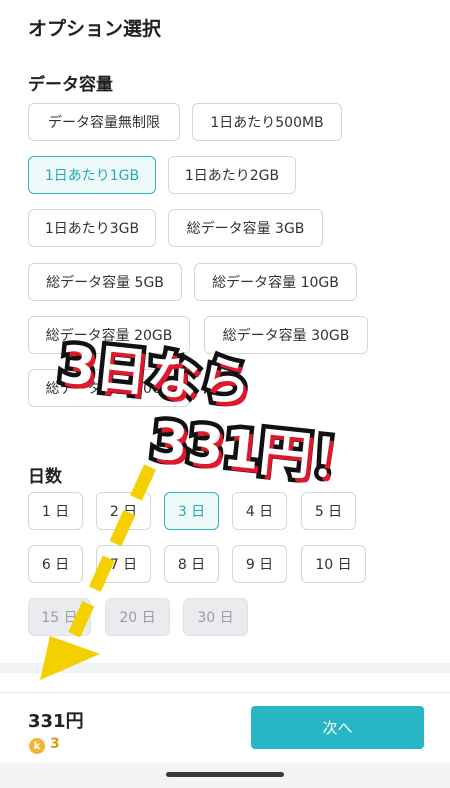 This screenshot has width=450, height=788. I want to click on option-2gb-per-day: 1日あたり2GB, so click(232, 175).